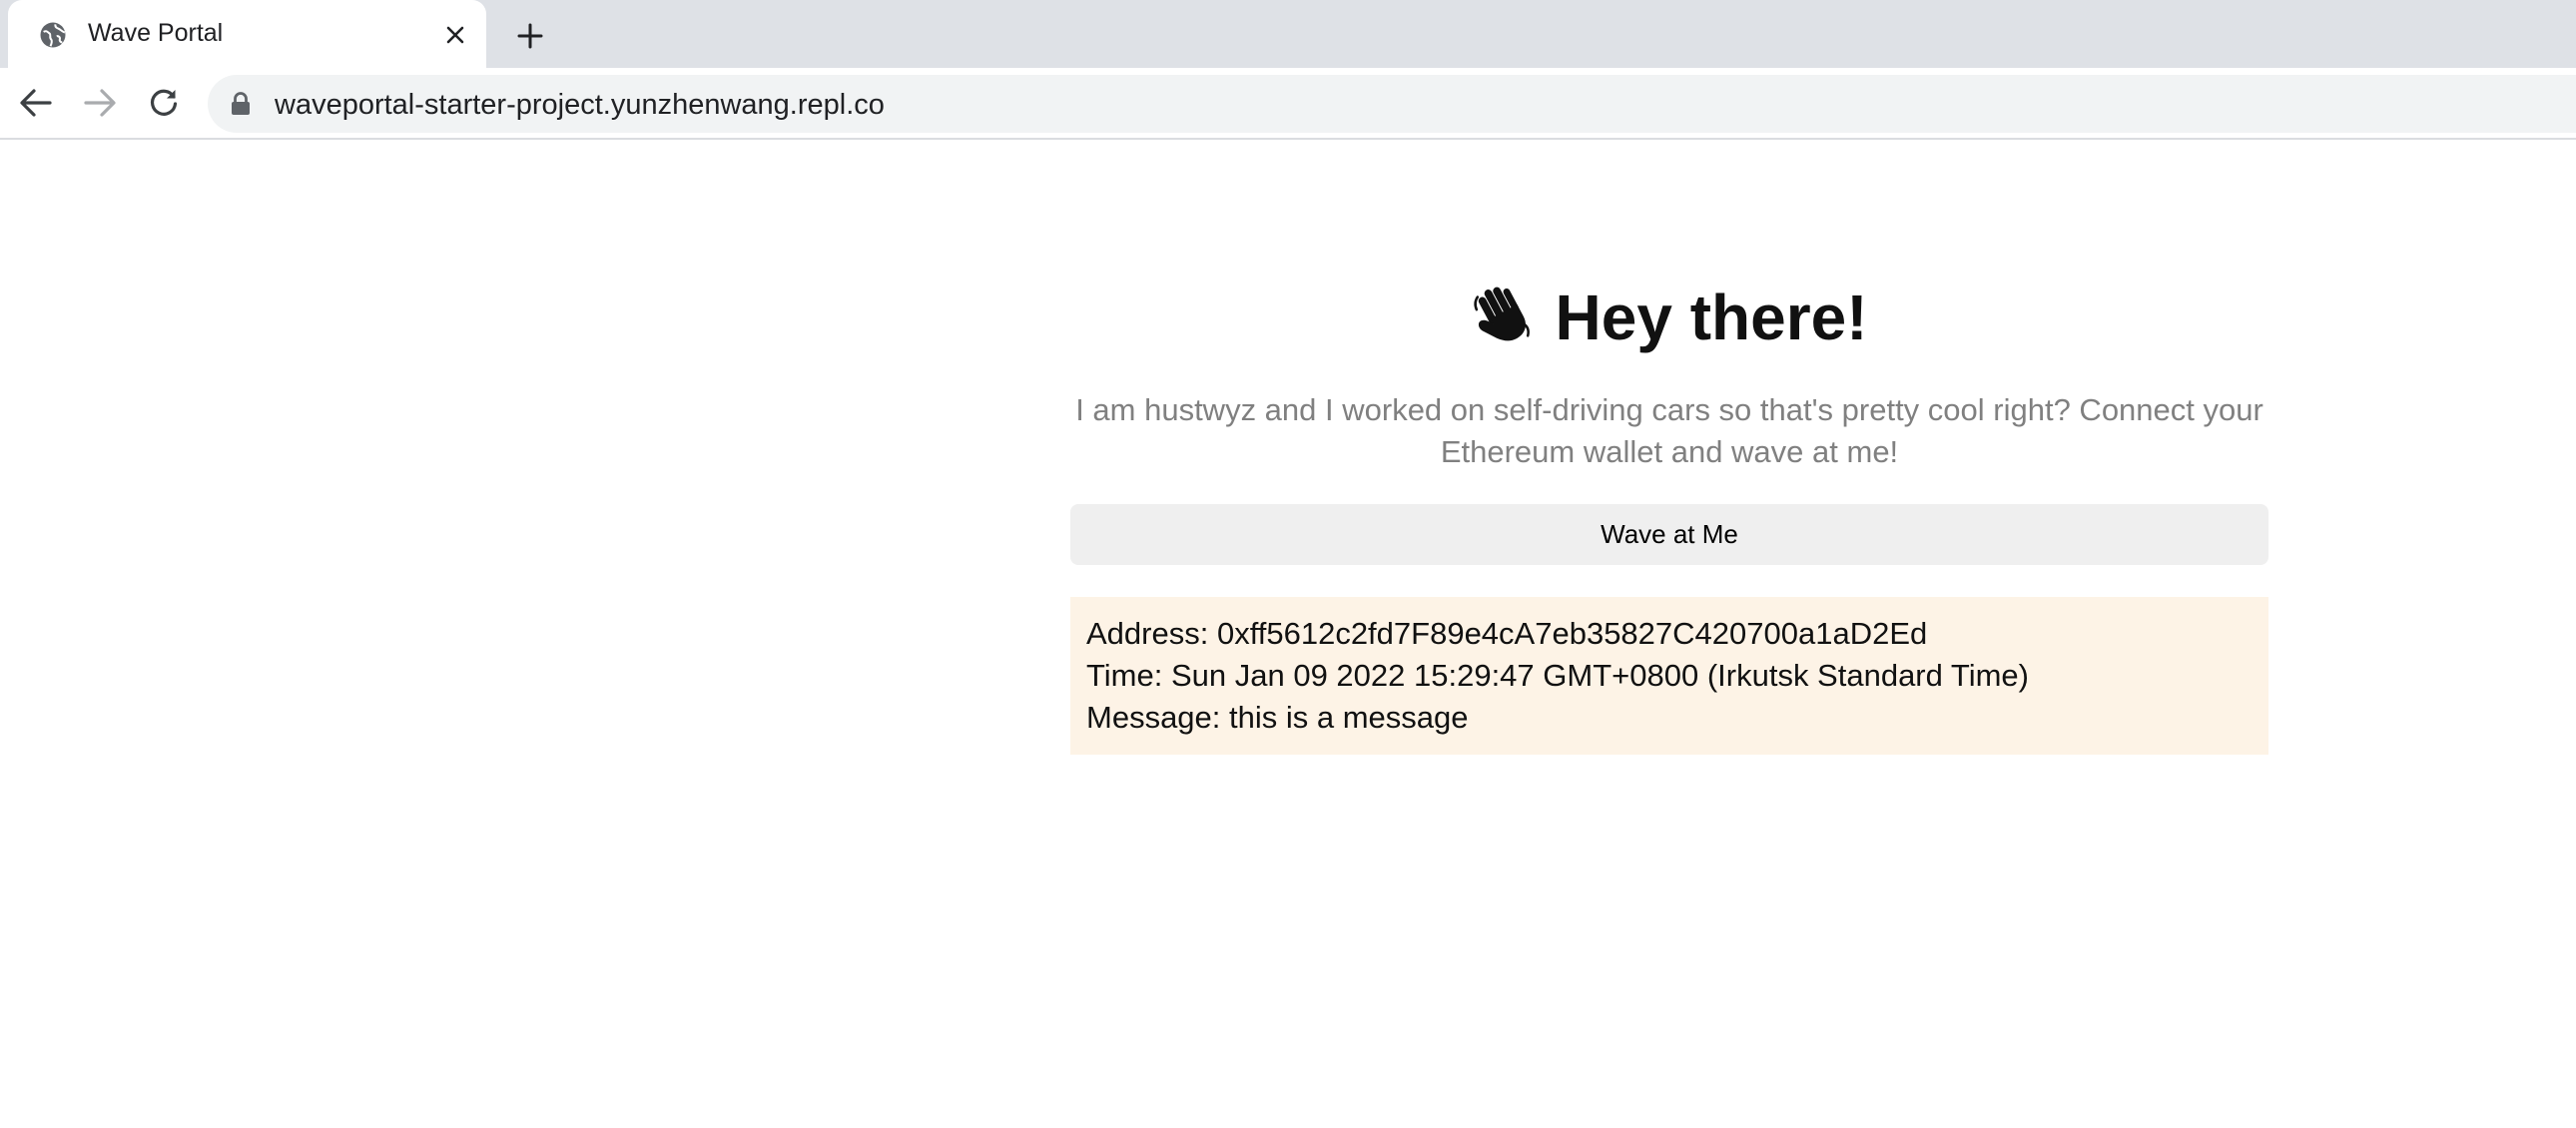 This screenshot has width=2576, height=1128. I want to click on arrow-left-icon, so click(36, 103).